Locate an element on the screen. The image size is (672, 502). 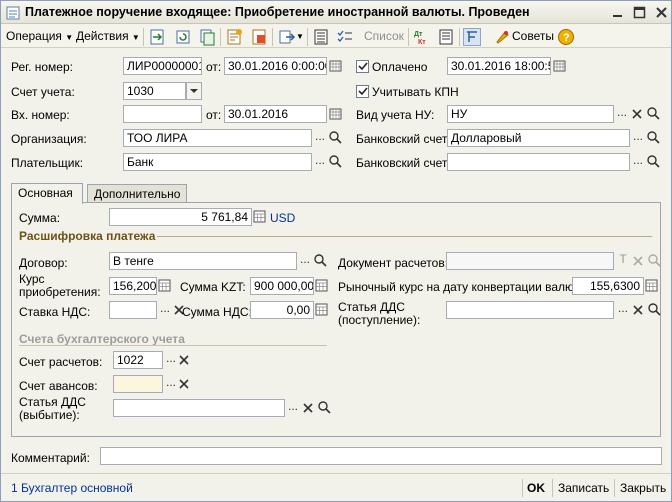
paid-date-field: 30.01.2016 18:00:59 is located at coordinates (499, 66).